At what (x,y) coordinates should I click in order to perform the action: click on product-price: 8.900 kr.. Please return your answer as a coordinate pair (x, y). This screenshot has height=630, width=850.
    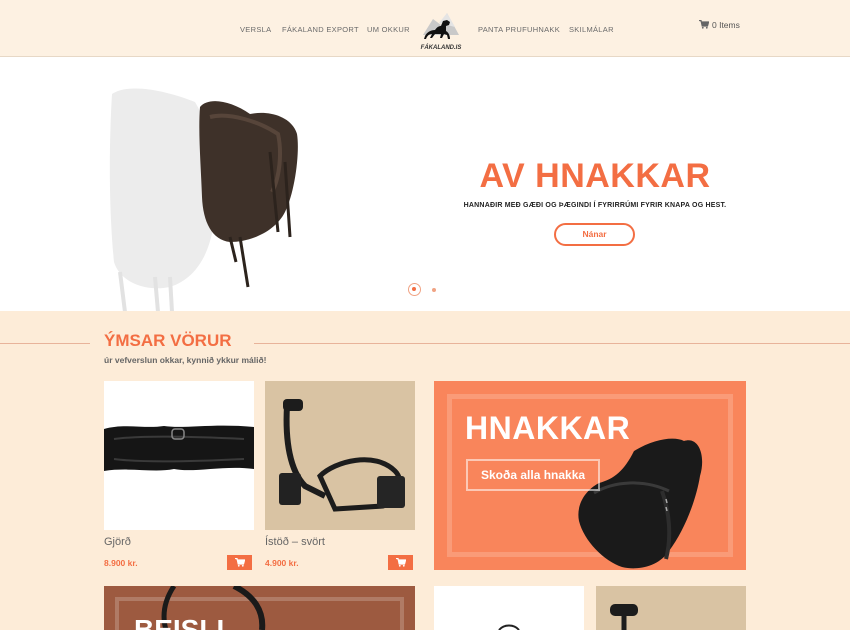
    Looking at the image, I should click on (121, 563).